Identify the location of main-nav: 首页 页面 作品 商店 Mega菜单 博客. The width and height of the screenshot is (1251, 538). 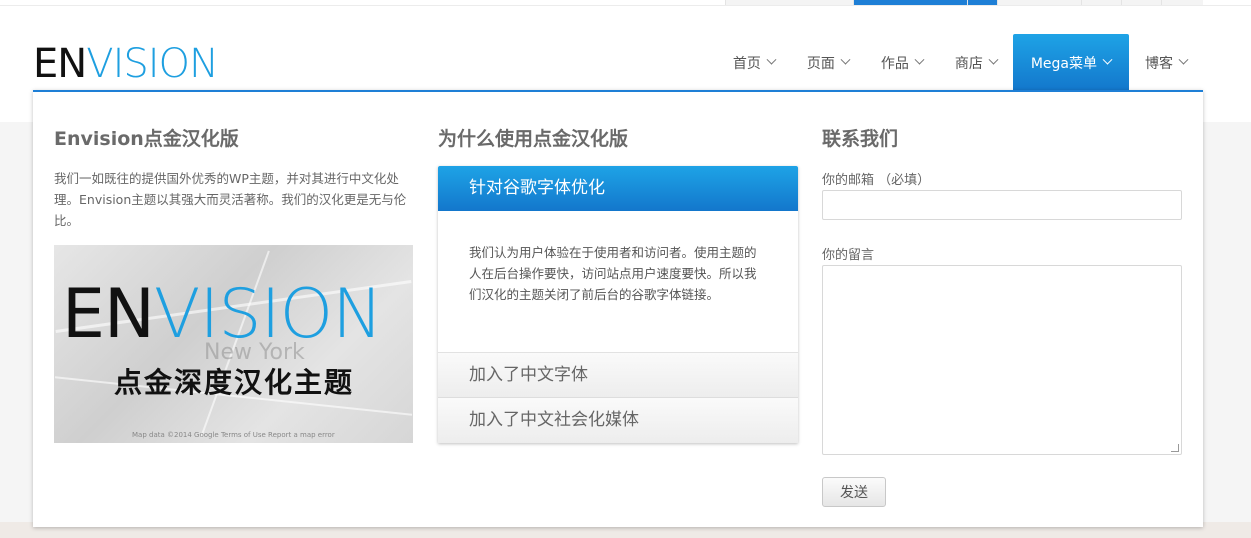
(960, 62).